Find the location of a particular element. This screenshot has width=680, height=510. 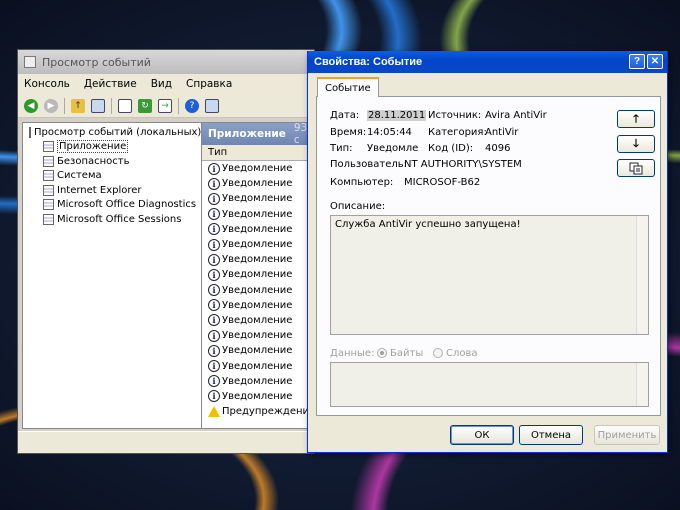

bytes-radio: Байты is located at coordinates (400, 353).